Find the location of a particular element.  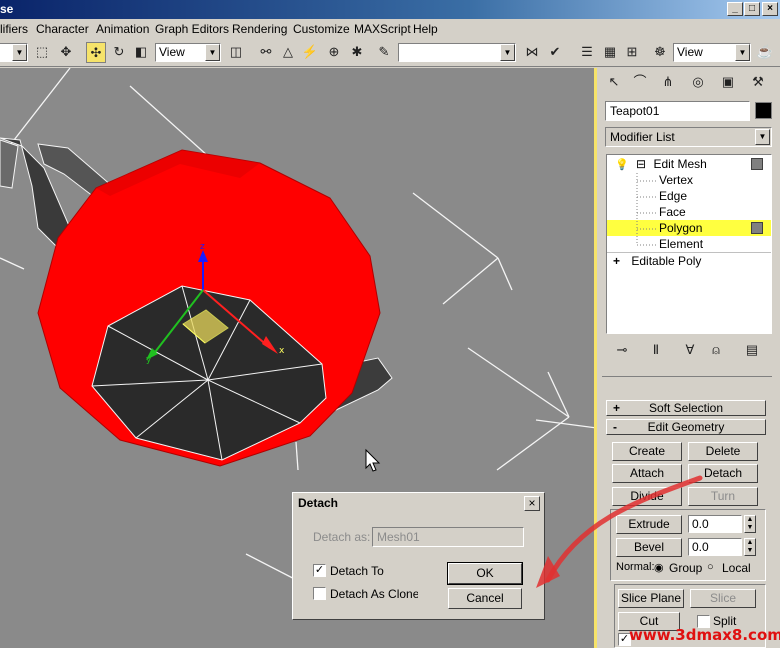

detach-to-label: Detach To is located at coordinates (357, 571).